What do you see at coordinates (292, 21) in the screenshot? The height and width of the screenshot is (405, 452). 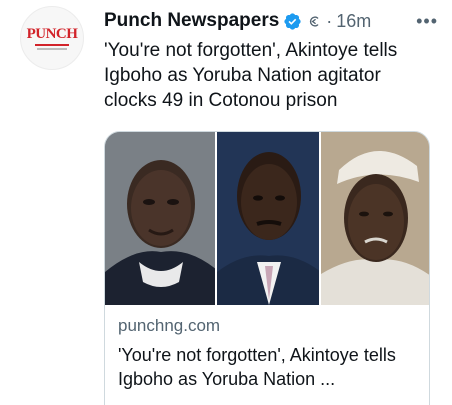 I see `verified-badge-icon` at bounding box center [292, 21].